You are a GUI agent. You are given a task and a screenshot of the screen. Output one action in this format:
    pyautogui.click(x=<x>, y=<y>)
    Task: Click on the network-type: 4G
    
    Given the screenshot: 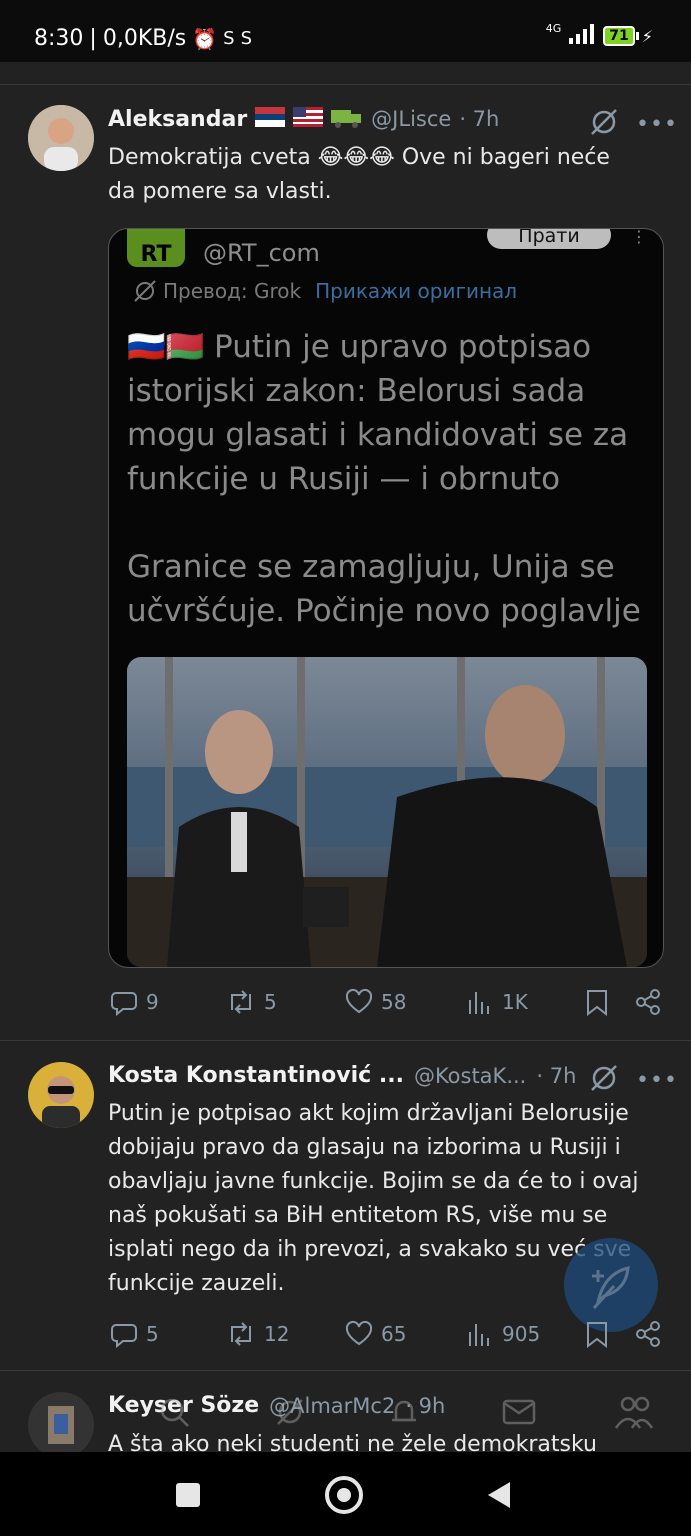 What is the action you would take?
    pyautogui.click(x=553, y=28)
    